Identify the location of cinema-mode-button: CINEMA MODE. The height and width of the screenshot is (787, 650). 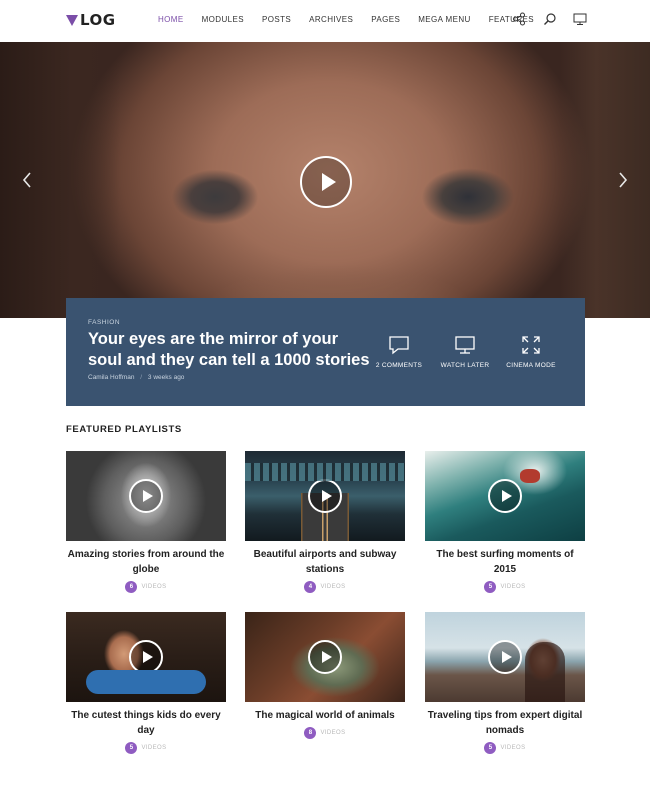
(531, 352).